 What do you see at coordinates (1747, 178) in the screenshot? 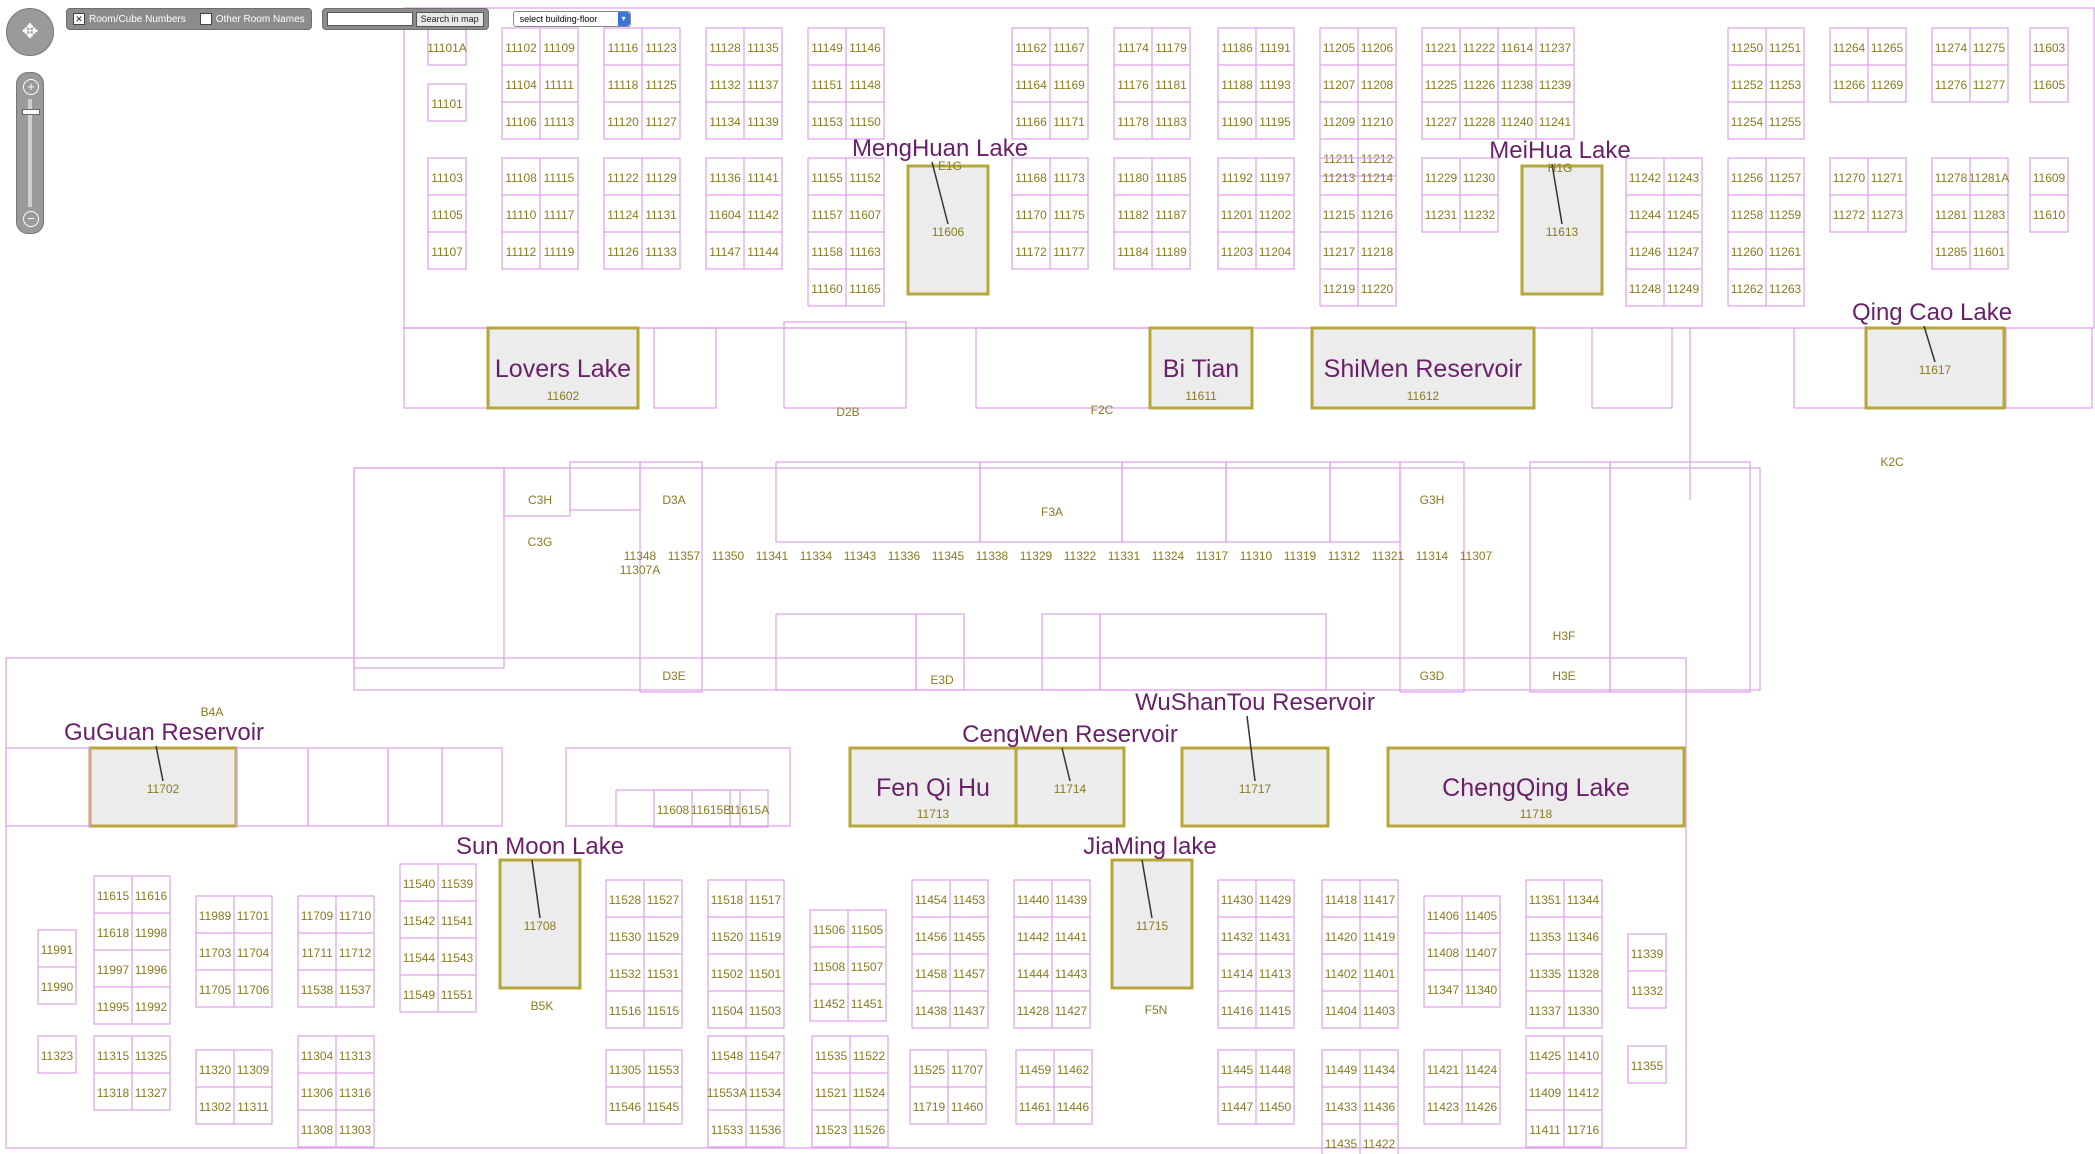
I see `room-number: 11256` at bounding box center [1747, 178].